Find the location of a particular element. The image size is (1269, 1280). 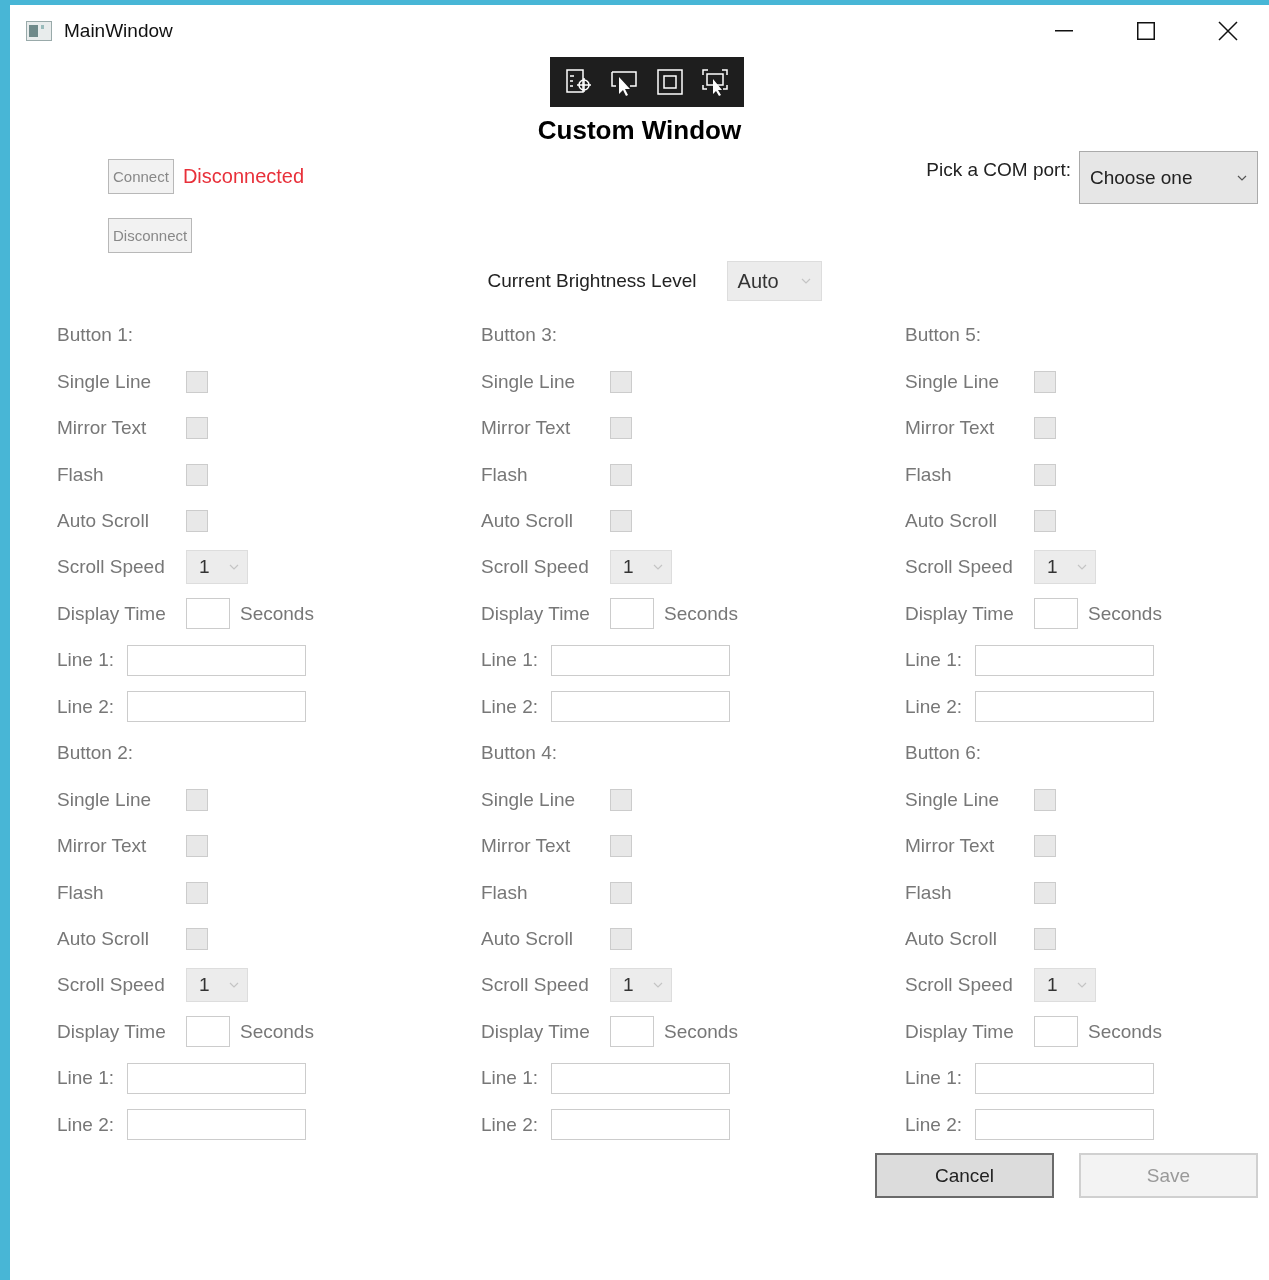

group-title: Button 6: is located at coordinates (943, 753).